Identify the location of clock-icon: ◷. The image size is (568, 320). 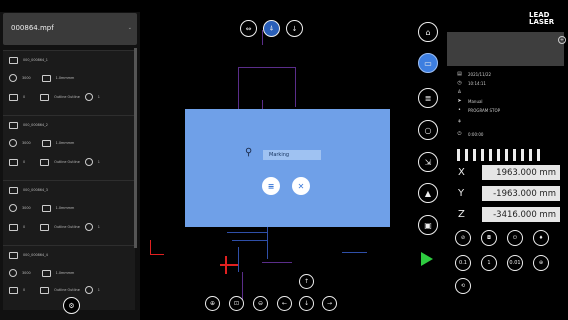
(459, 83).